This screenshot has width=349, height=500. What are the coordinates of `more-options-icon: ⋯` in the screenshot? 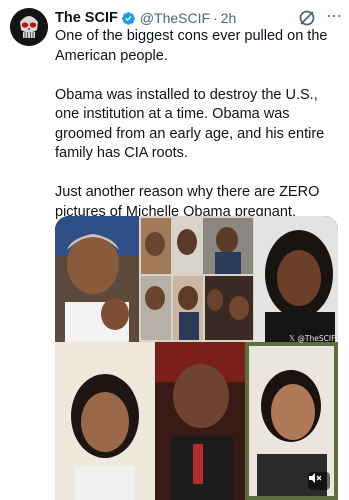 It's located at (334, 16).